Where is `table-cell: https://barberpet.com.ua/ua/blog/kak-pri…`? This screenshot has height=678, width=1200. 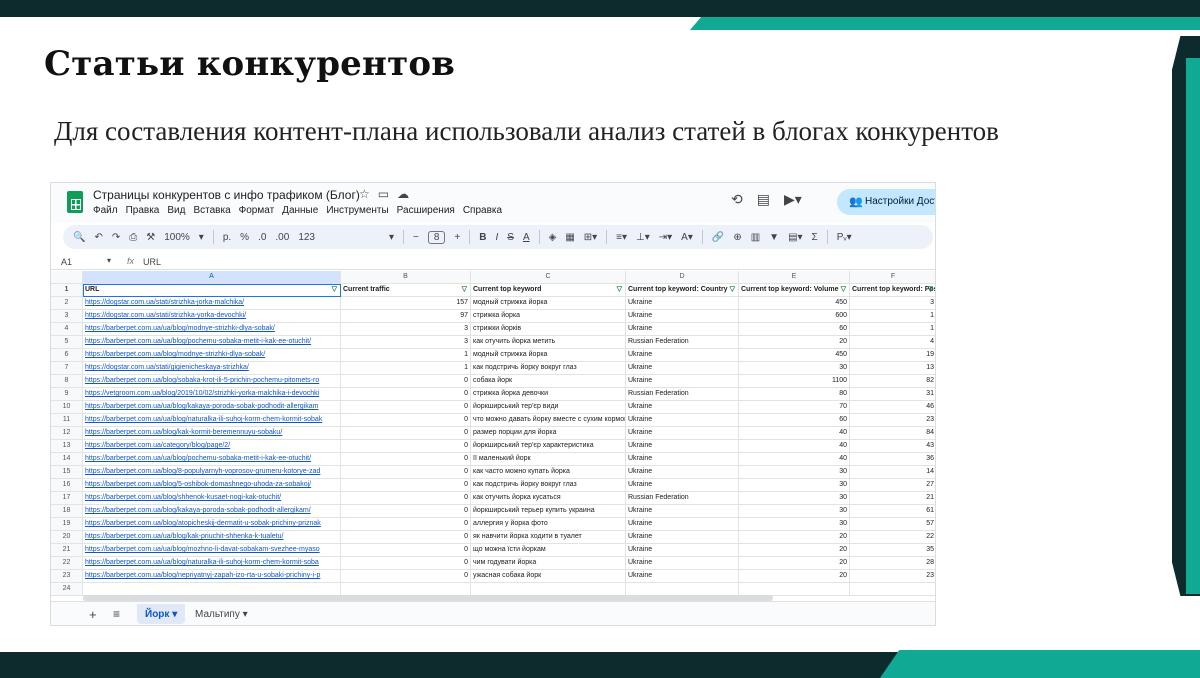
table-cell: https://barberpet.com.ua/ua/blog/kak-pri… is located at coordinates (212, 537).